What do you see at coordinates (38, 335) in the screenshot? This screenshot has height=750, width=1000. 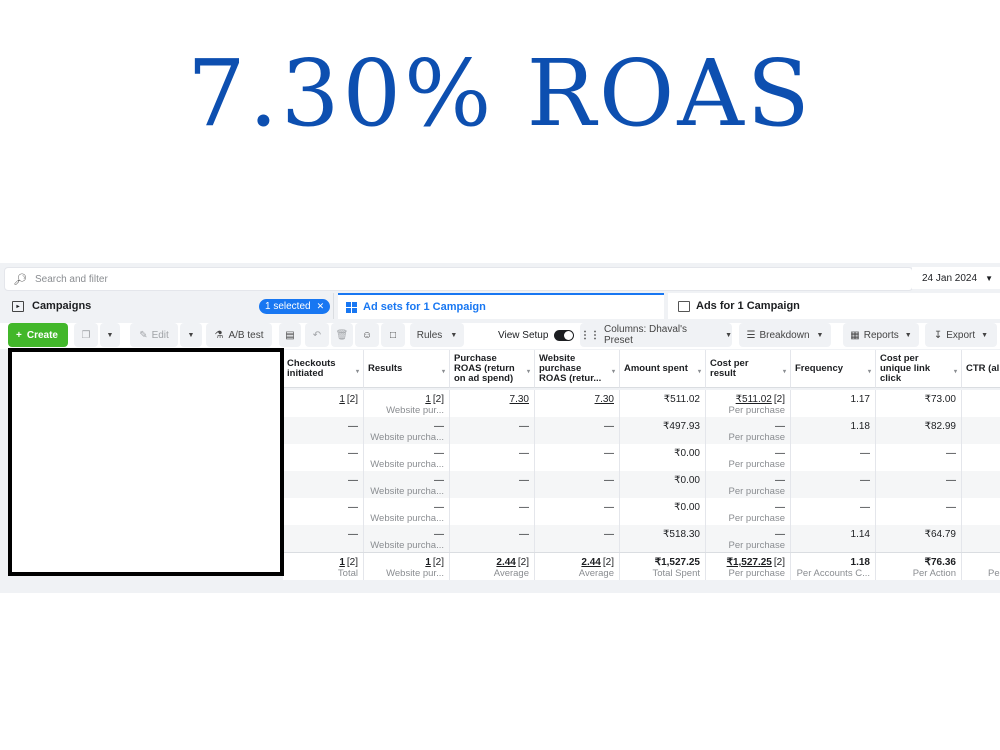 I see `create-button: + Create` at bounding box center [38, 335].